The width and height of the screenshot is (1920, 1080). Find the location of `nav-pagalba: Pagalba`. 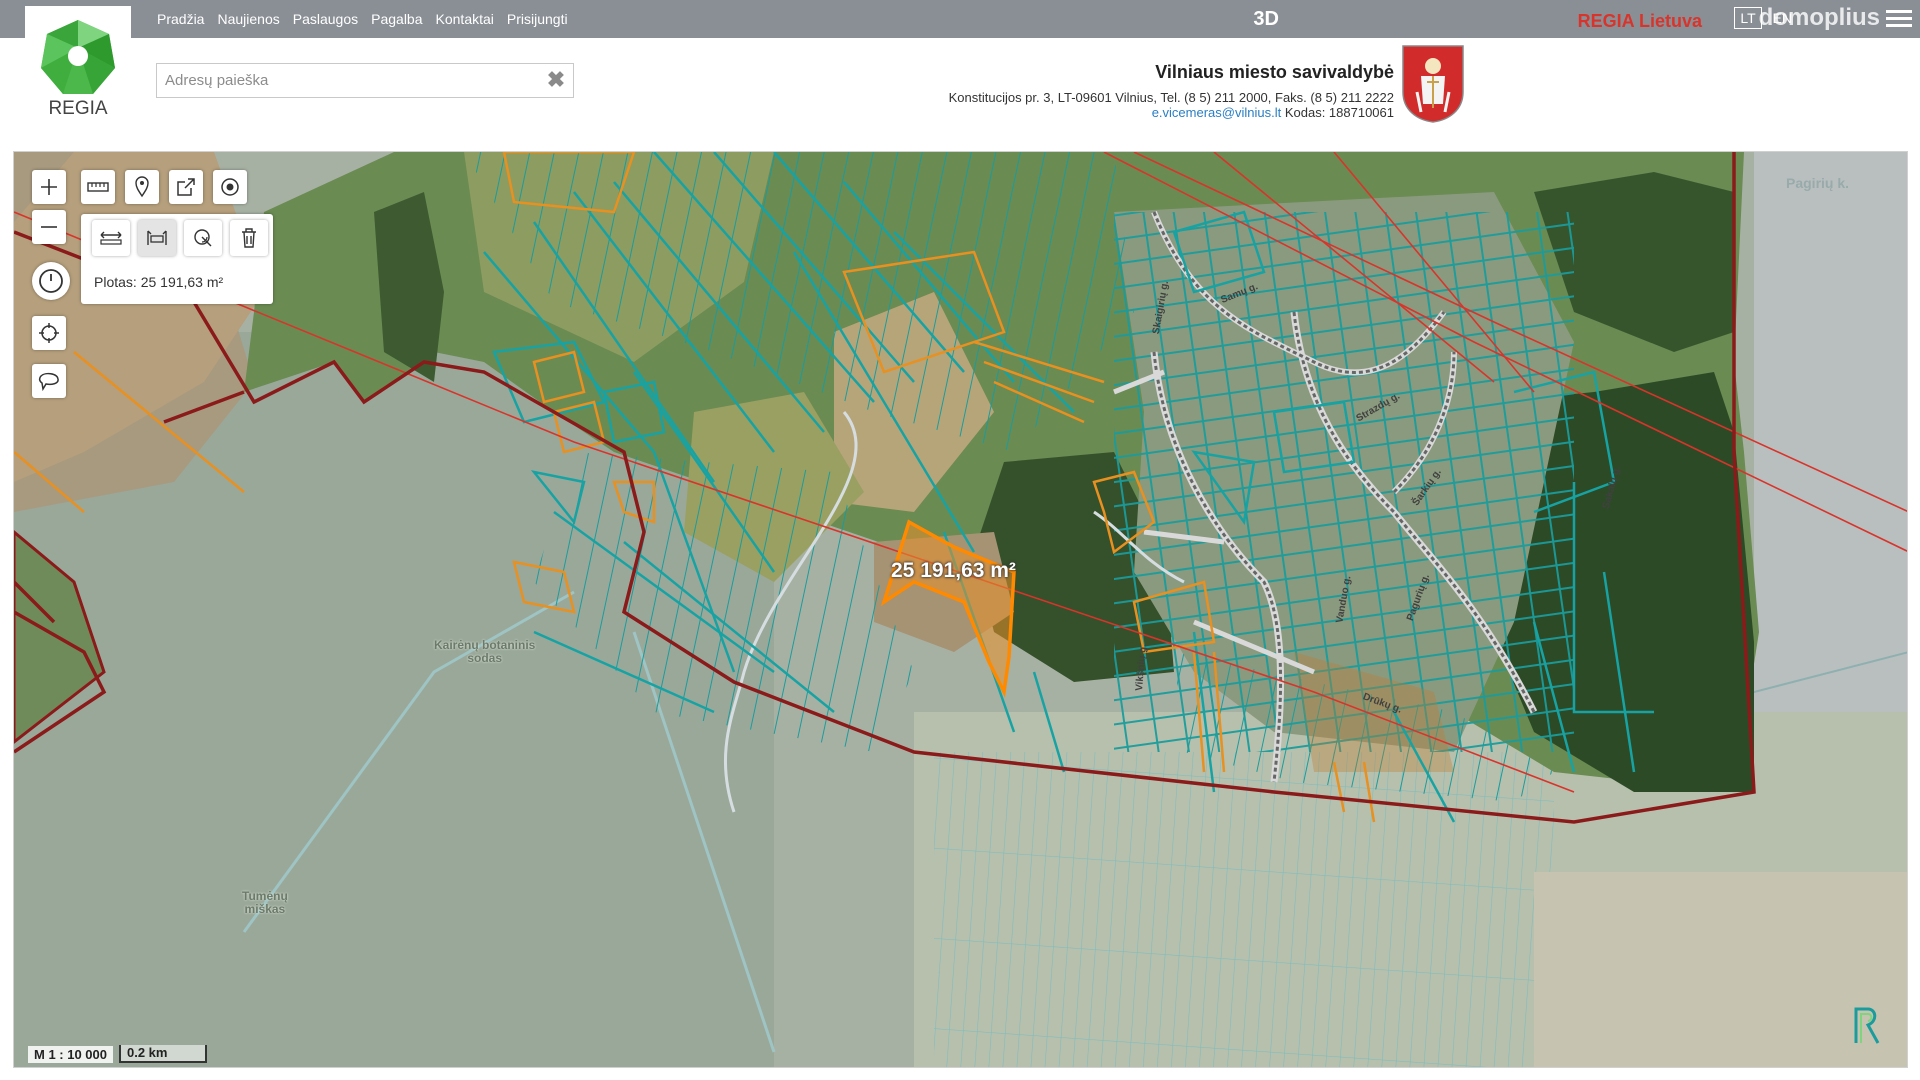

nav-pagalba: Pagalba is located at coordinates (396, 19).